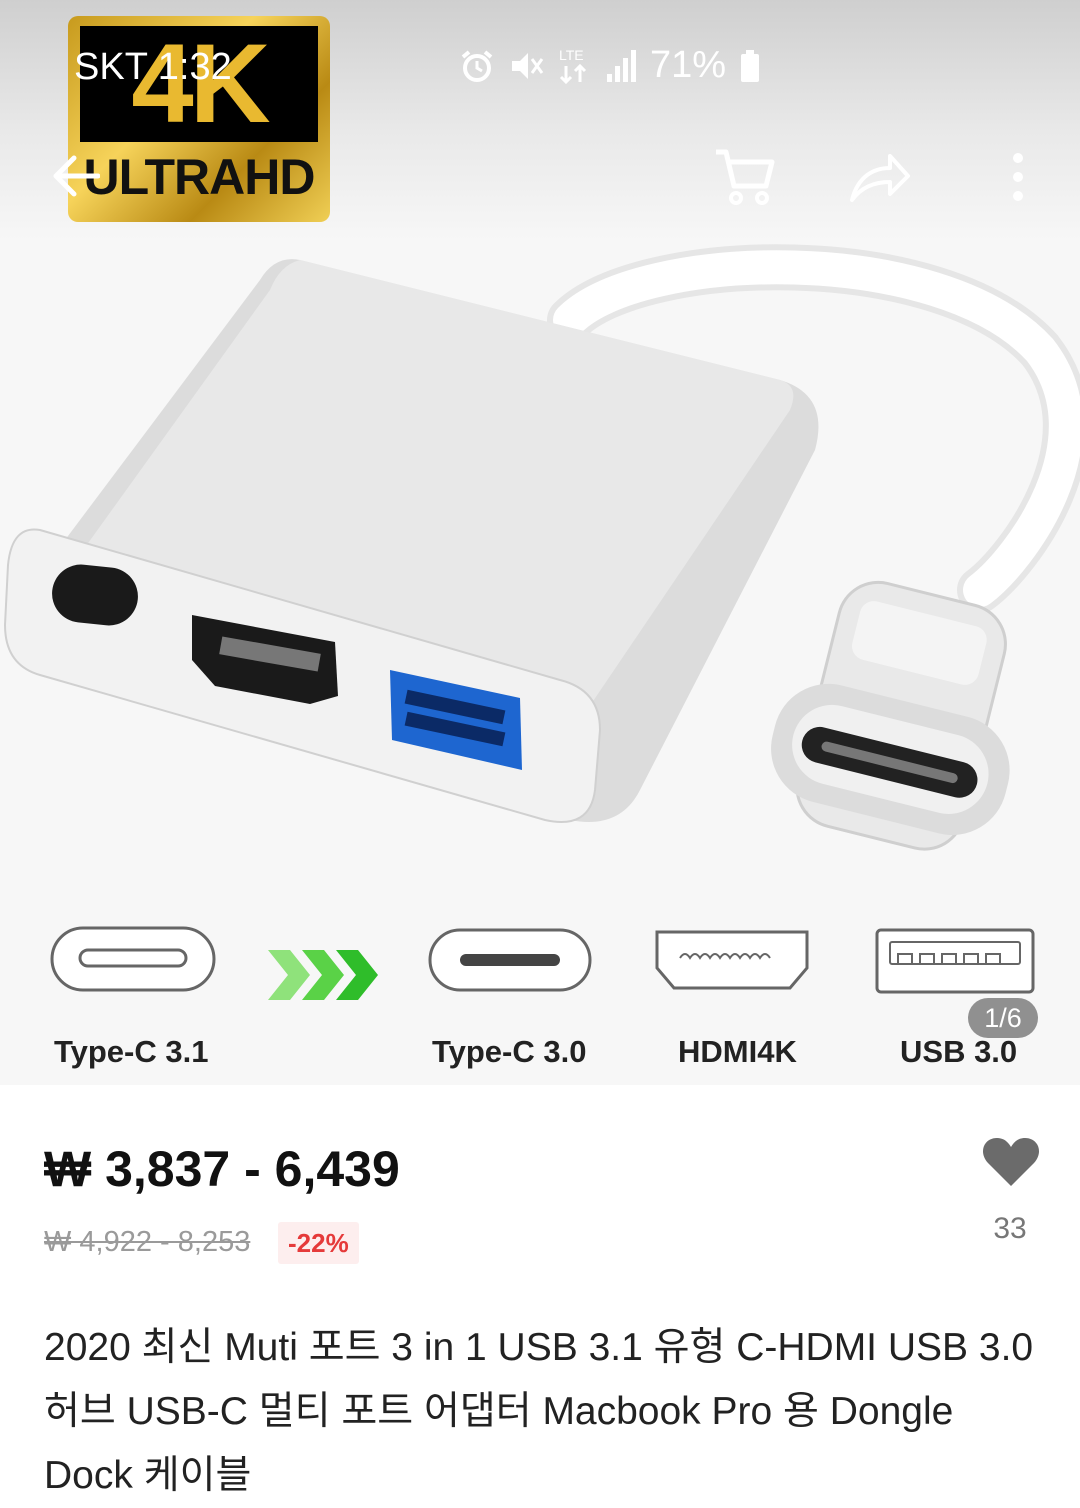 The image size is (1080, 1508). What do you see at coordinates (147, 1242) in the screenshot?
I see `original-price: ₩ 4,922 - 8,253` at bounding box center [147, 1242].